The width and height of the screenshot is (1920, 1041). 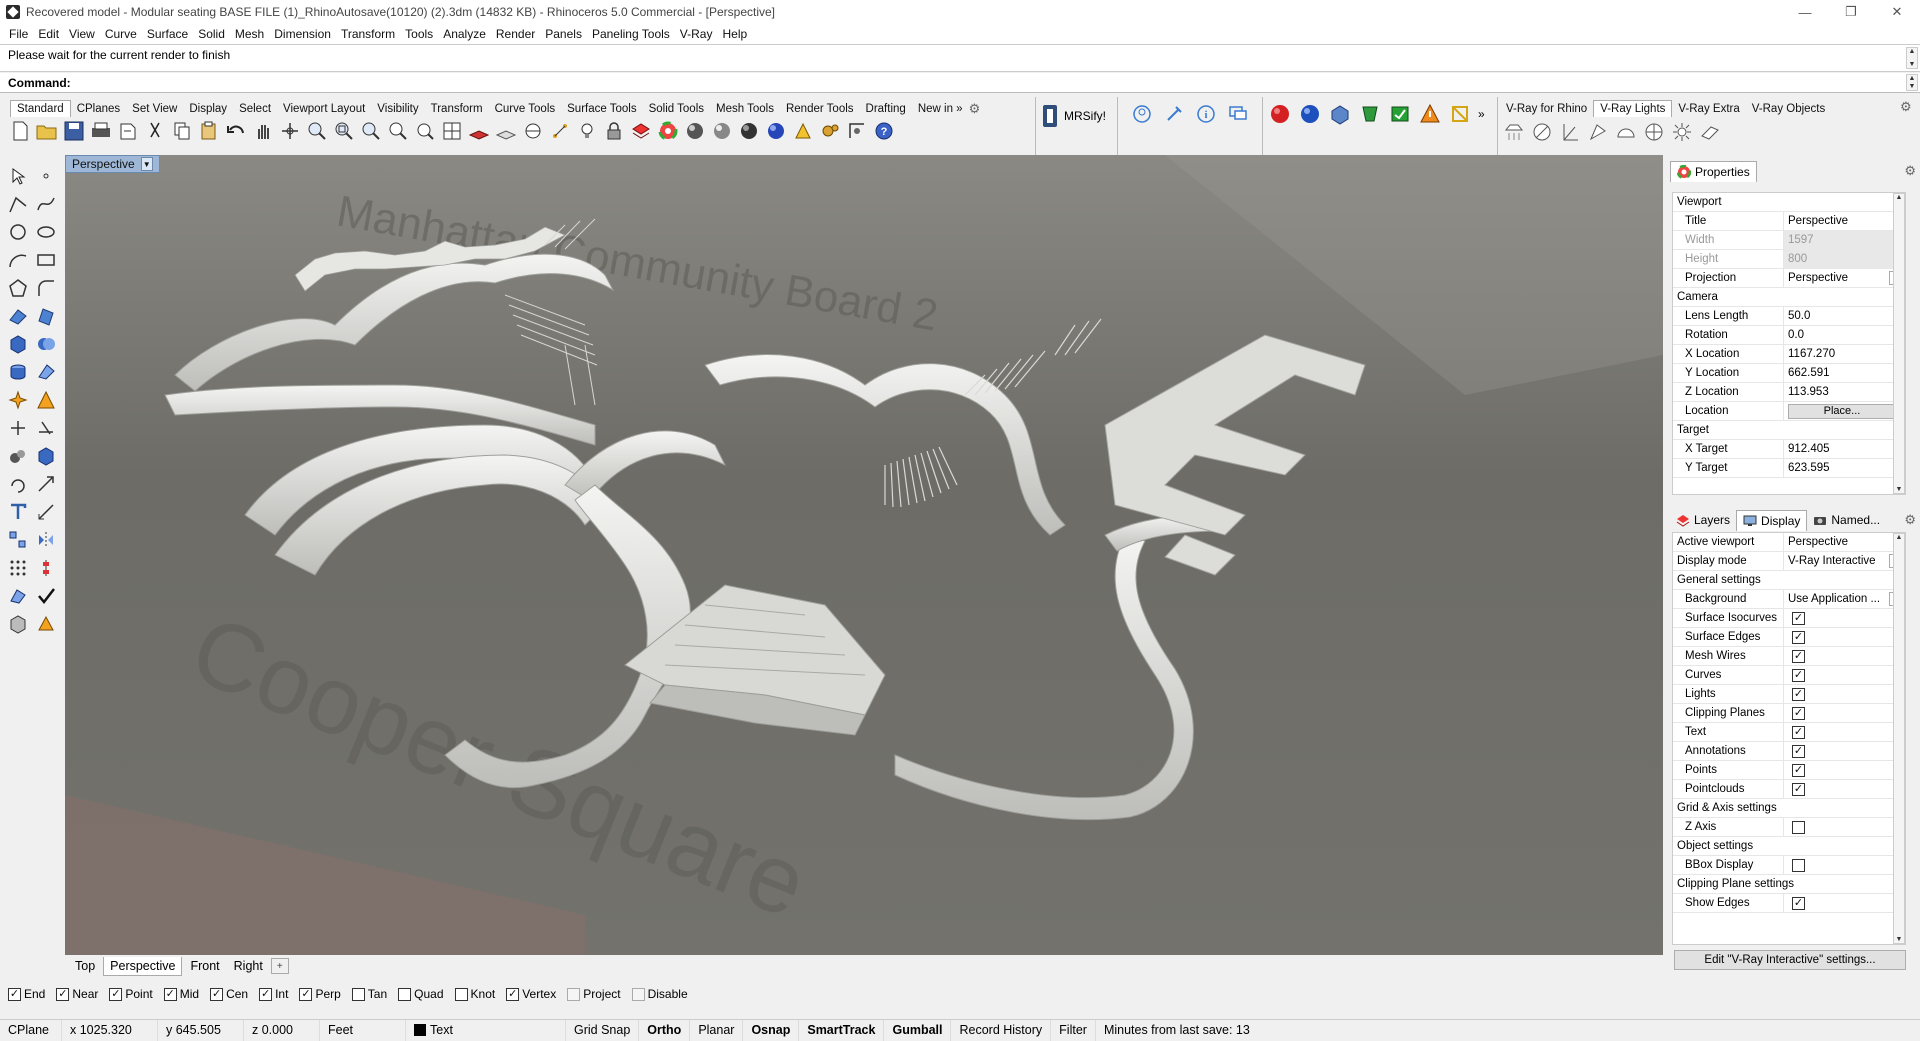 I want to click on osnap-quad: Quad, so click(x=421, y=994).